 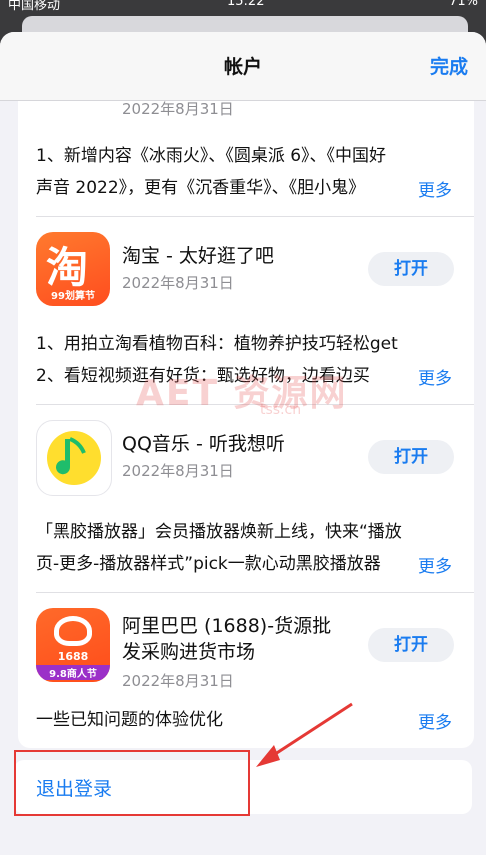 I want to click on page-title: 帐户, so click(x=242, y=67).